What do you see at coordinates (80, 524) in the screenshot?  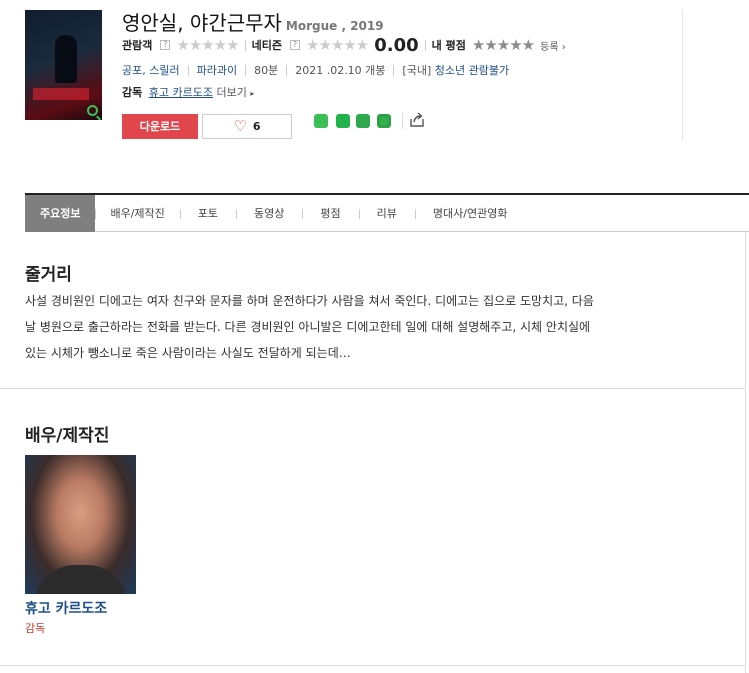 I see `person-photo` at bounding box center [80, 524].